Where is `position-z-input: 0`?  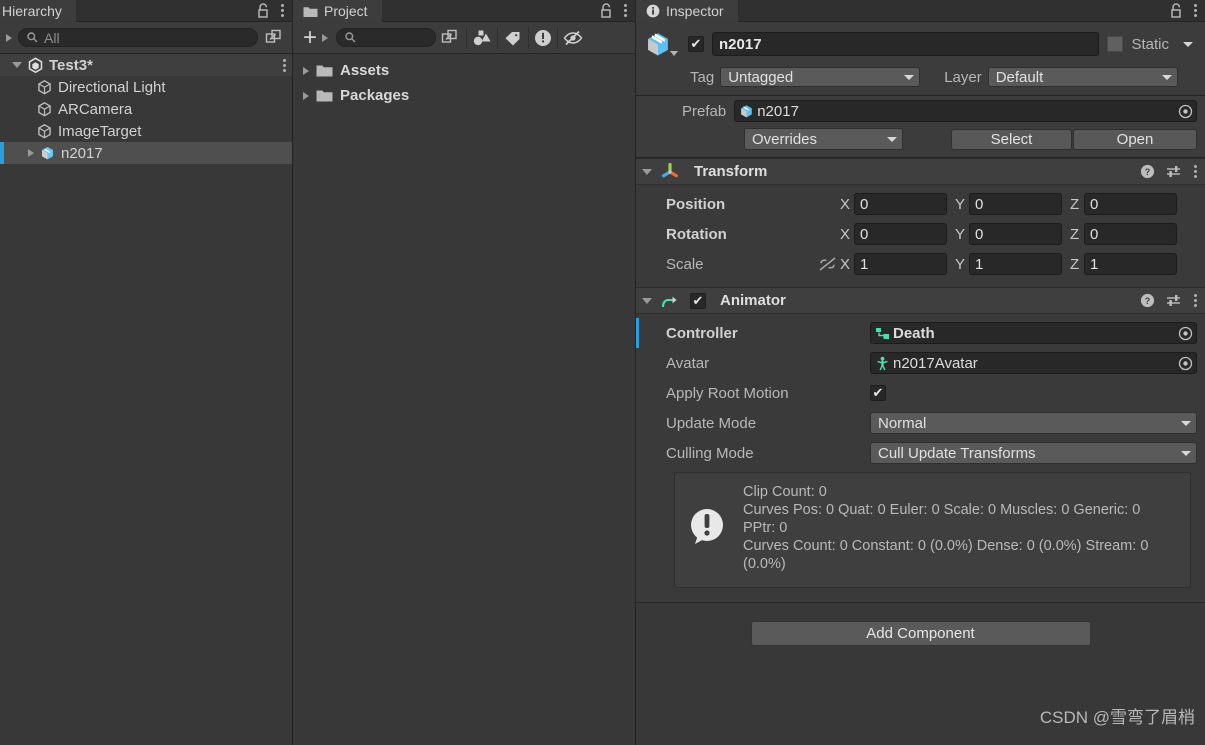 position-z-input: 0 is located at coordinates (1130, 204).